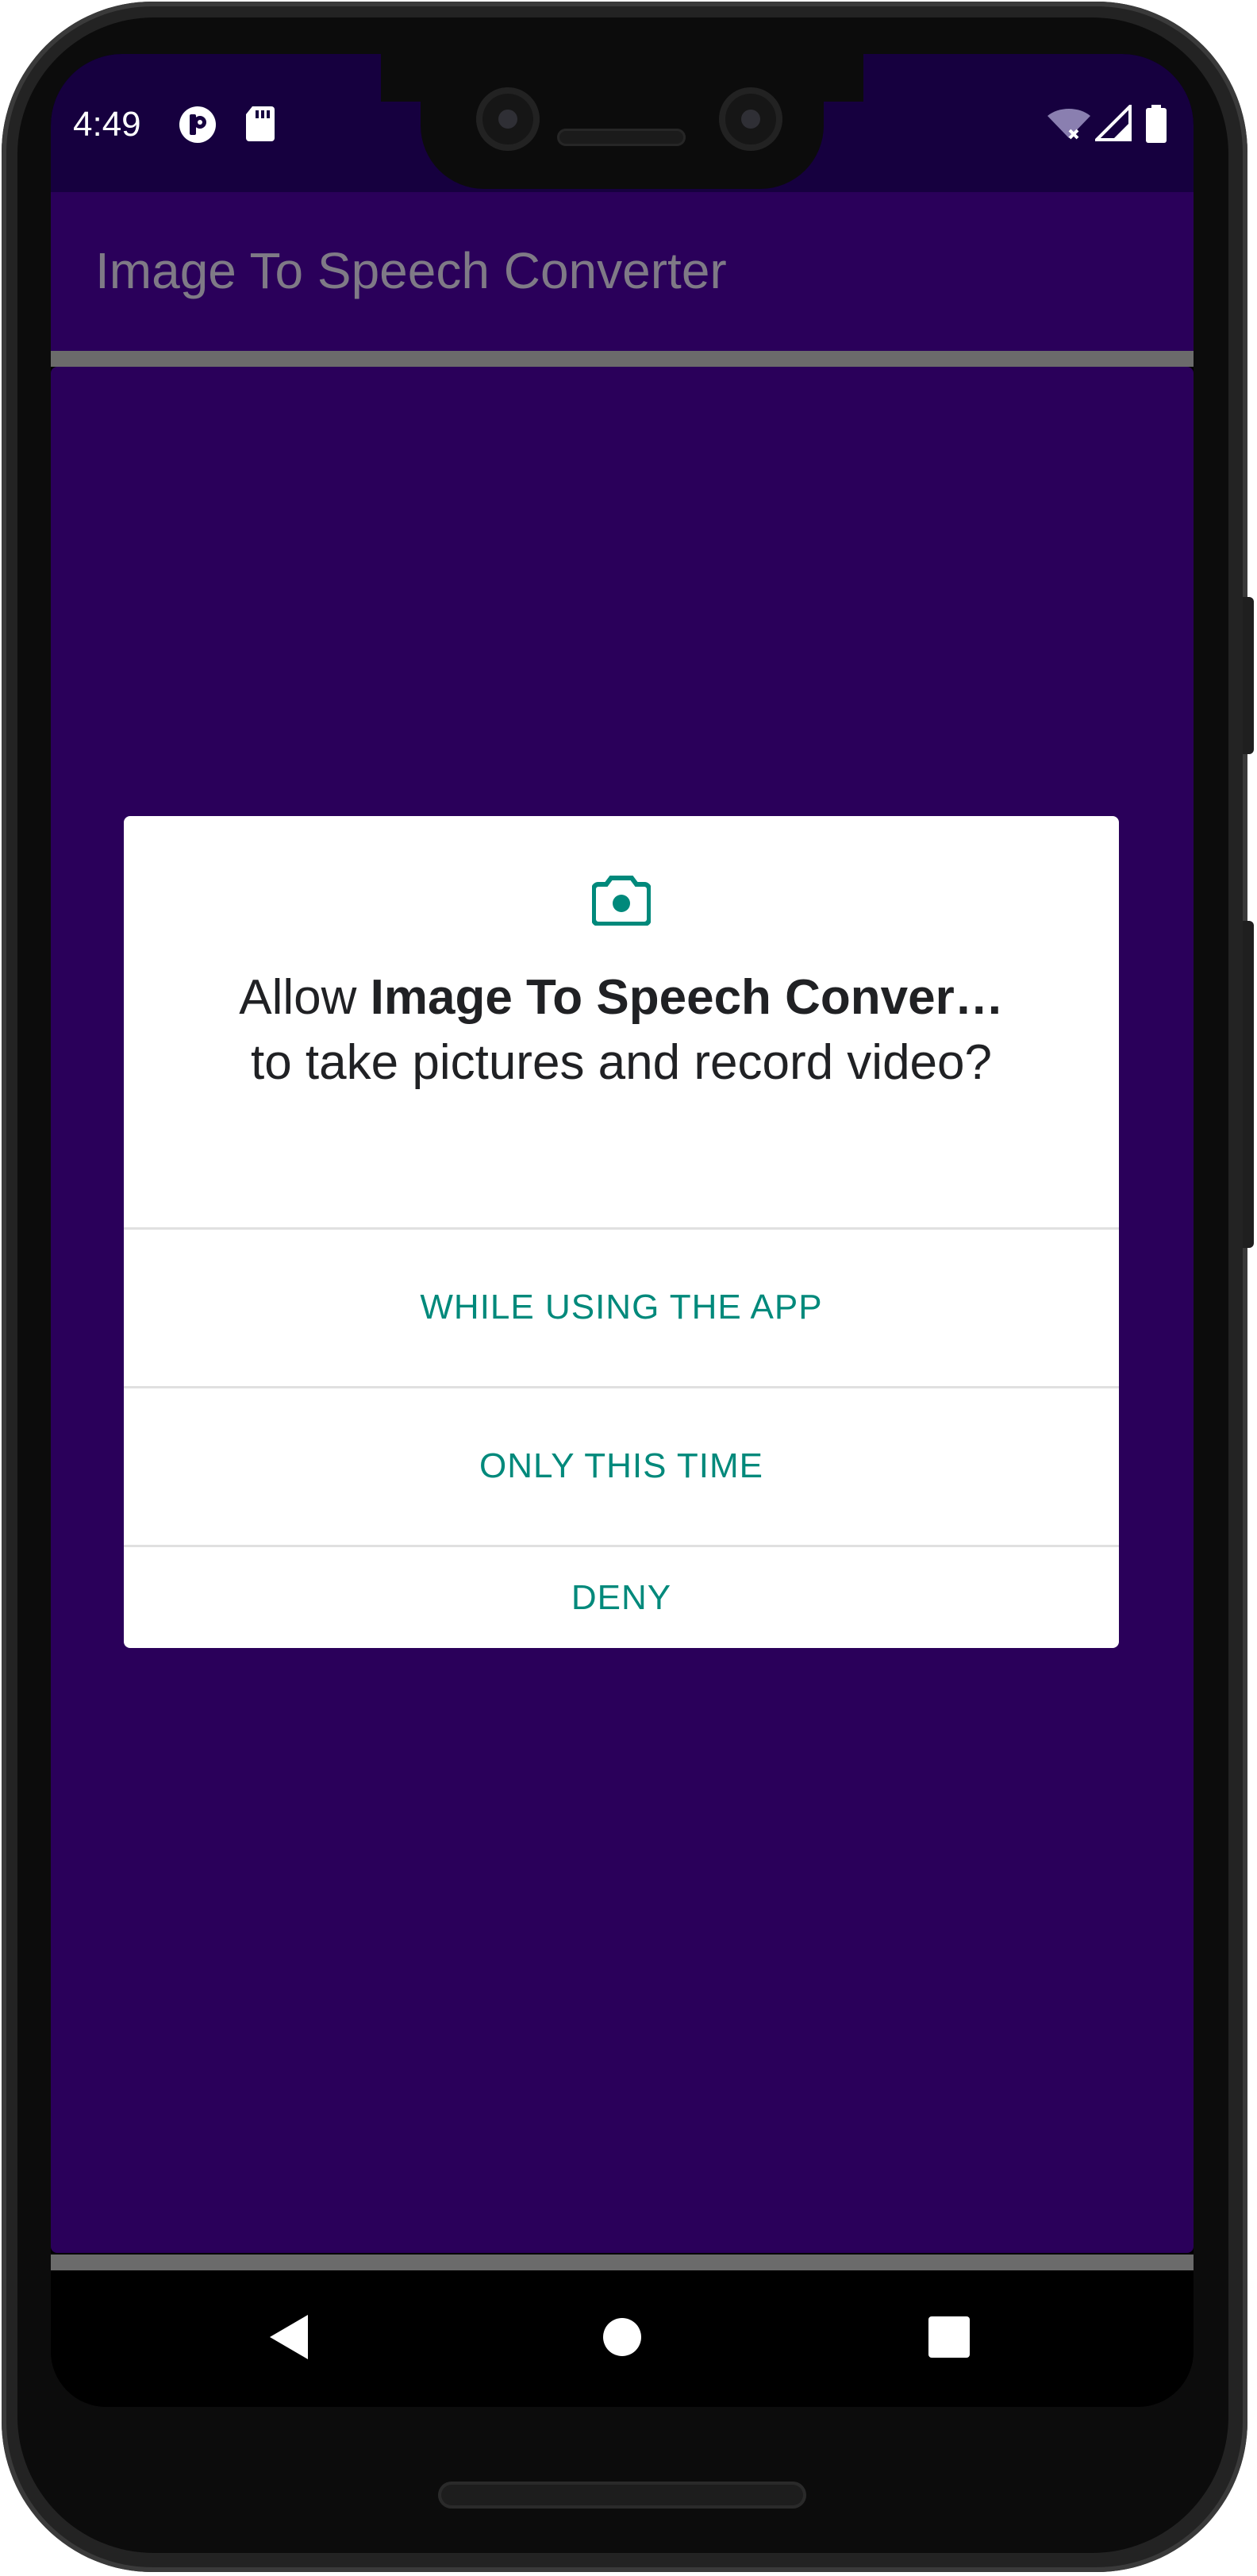  Describe the element at coordinates (622, 359) in the screenshot. I see `divider-strip-top` at that location.